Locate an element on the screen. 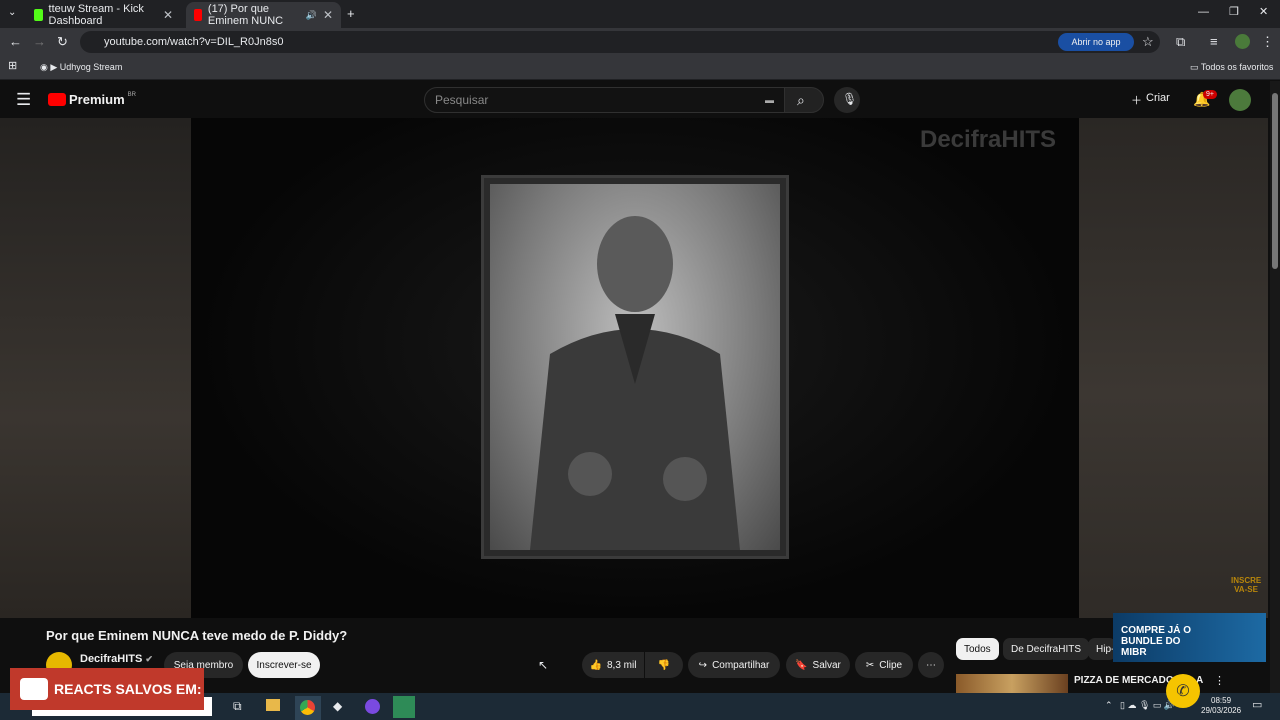 The height and width of the screenshot is (720, 1280). clip-button: ✂ Clipe is located at coordinates (884, 665).